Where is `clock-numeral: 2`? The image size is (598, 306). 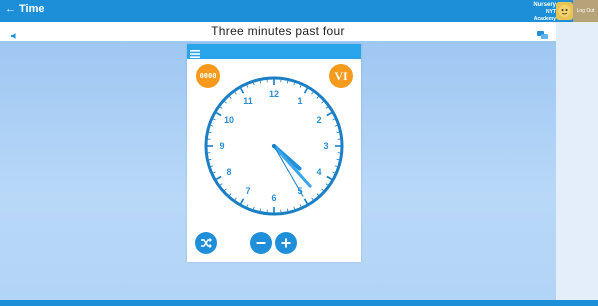
clock-numeral: 2 is located at coordinates (319, 120).